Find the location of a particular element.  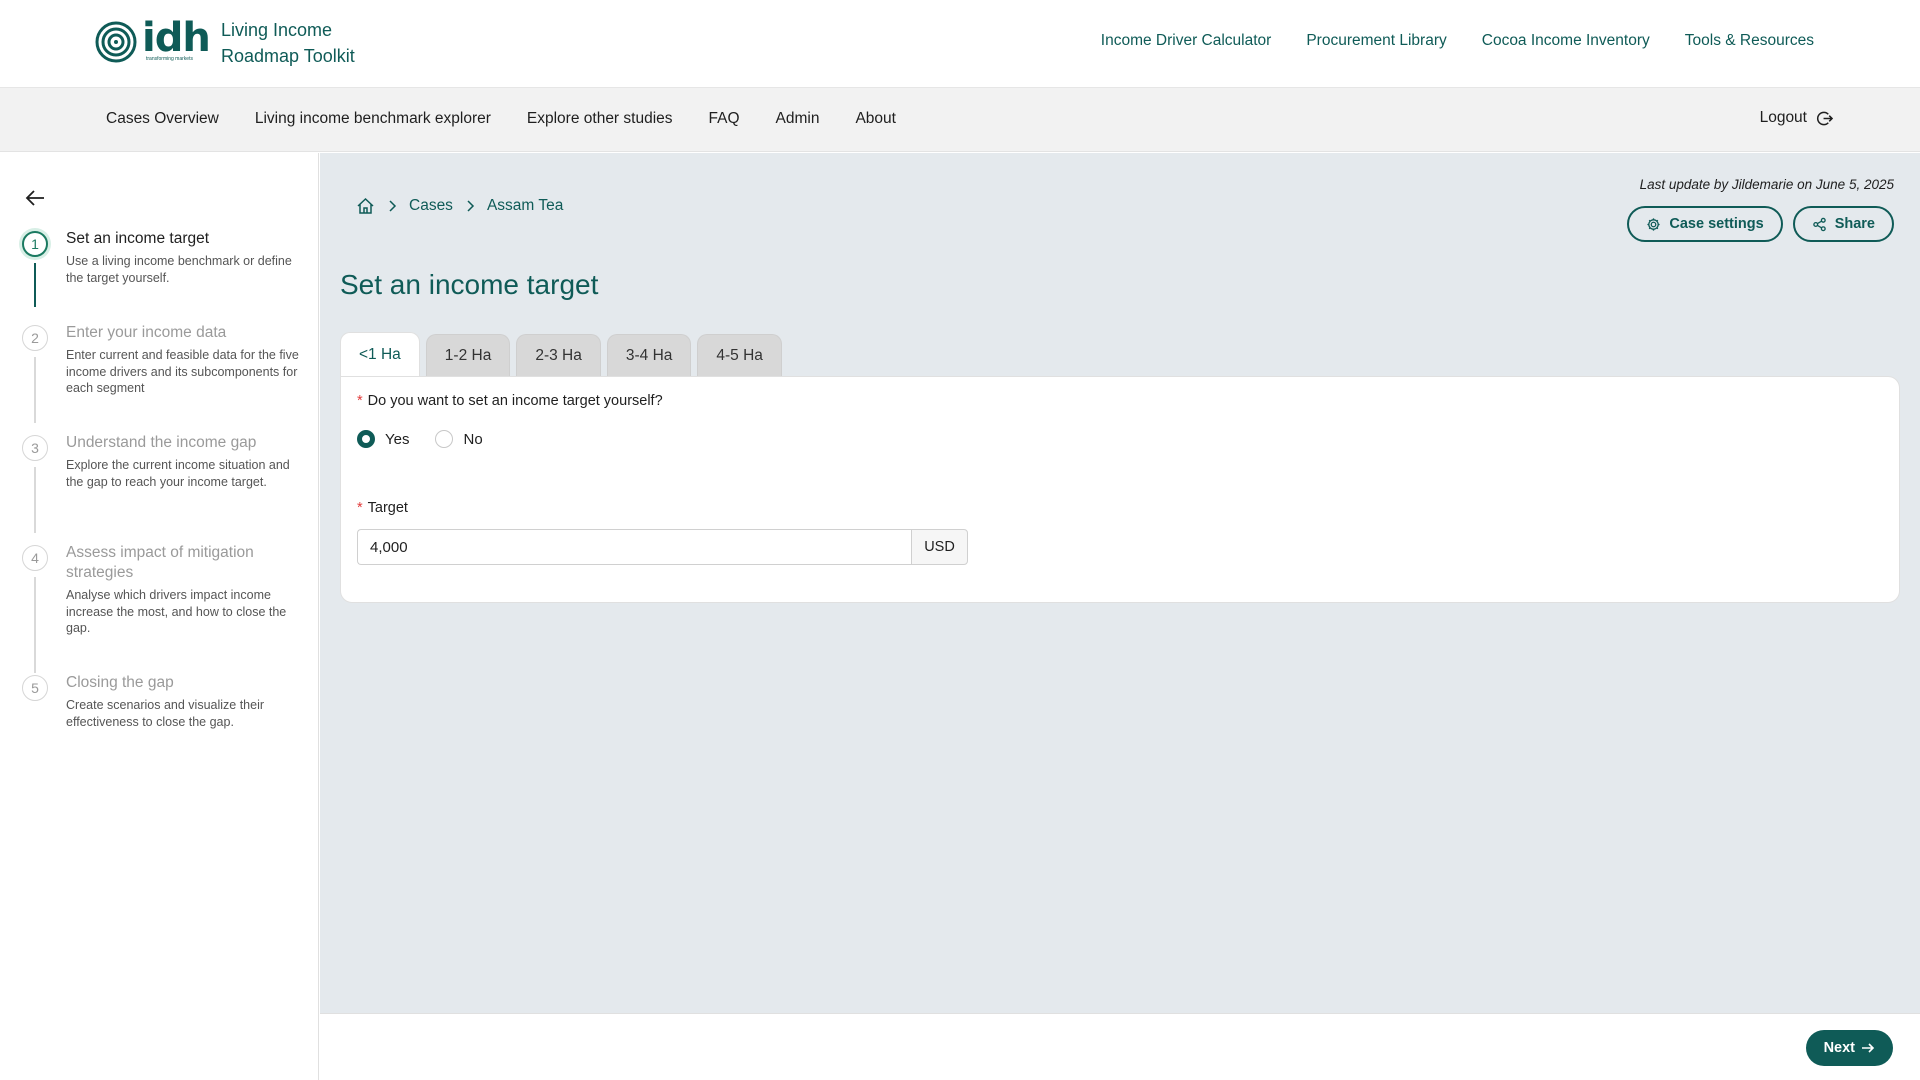

step-title: Closing the gap is located at coordinates (120, 682).